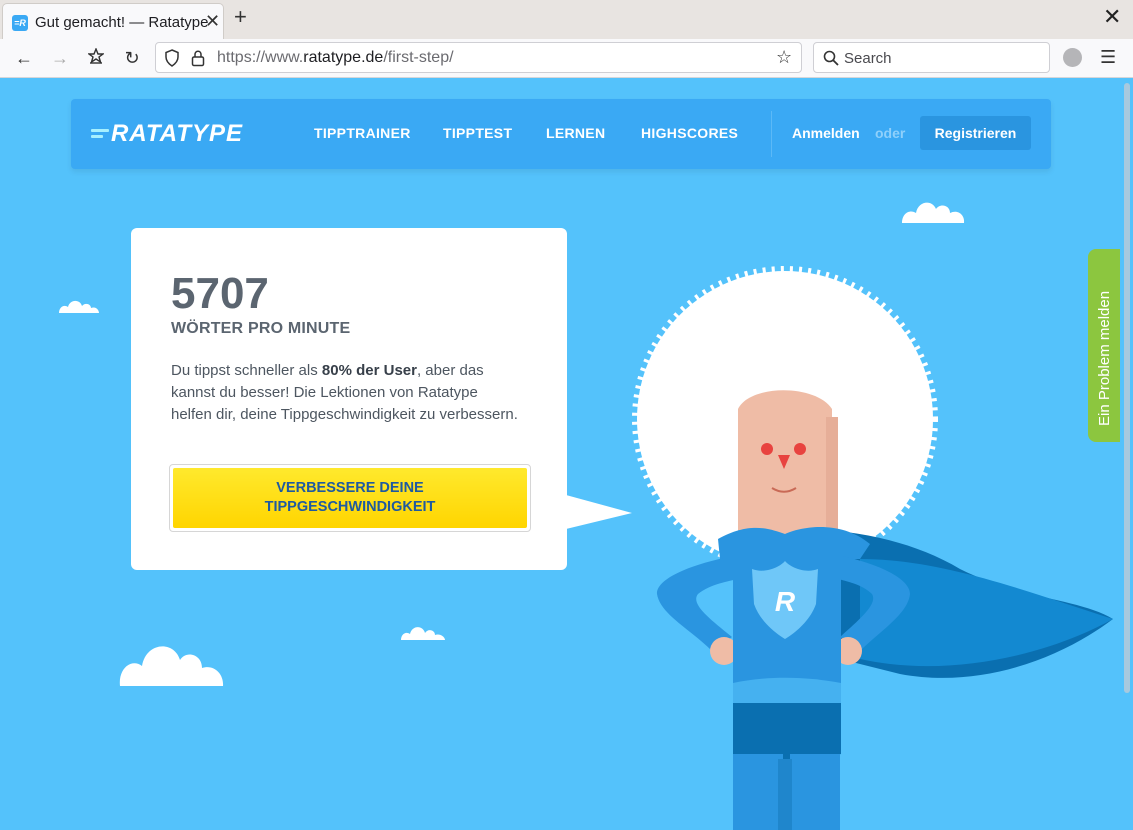  I want to click on wpm-label: WÖRTER PRO MINUTE, so click(261, 328).